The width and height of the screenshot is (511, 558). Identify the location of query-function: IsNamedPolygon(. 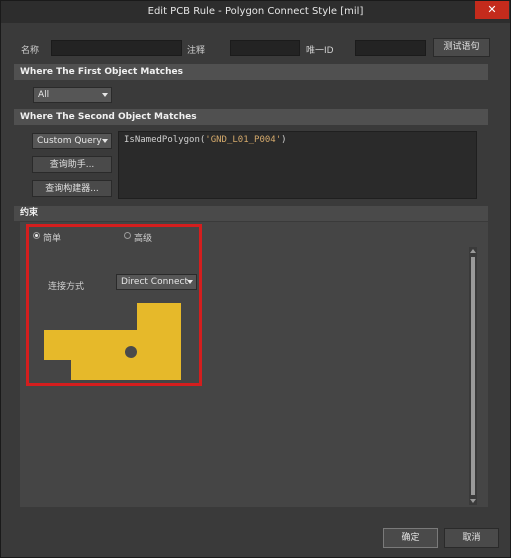
(165, 140).